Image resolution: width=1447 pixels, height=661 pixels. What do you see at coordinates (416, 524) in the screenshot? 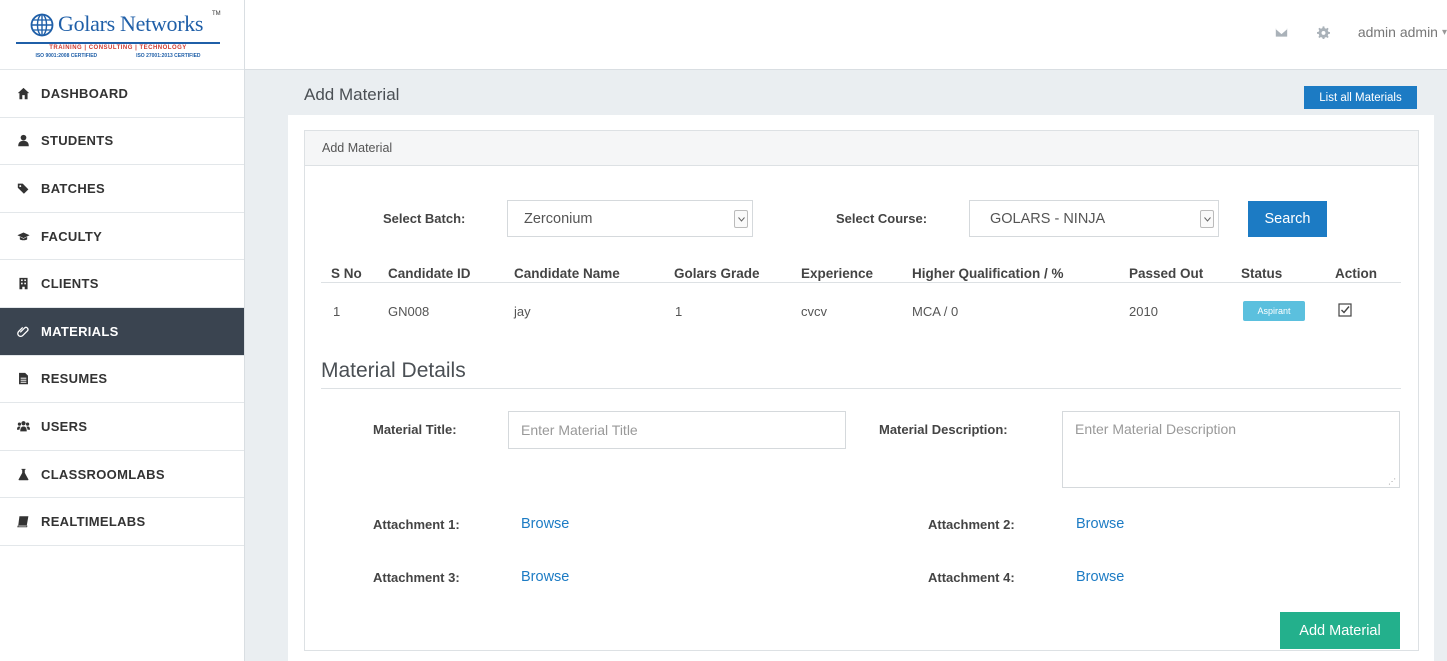
I see `attachment-1-label: Attachment 1:` at bounding box center [416, 524].